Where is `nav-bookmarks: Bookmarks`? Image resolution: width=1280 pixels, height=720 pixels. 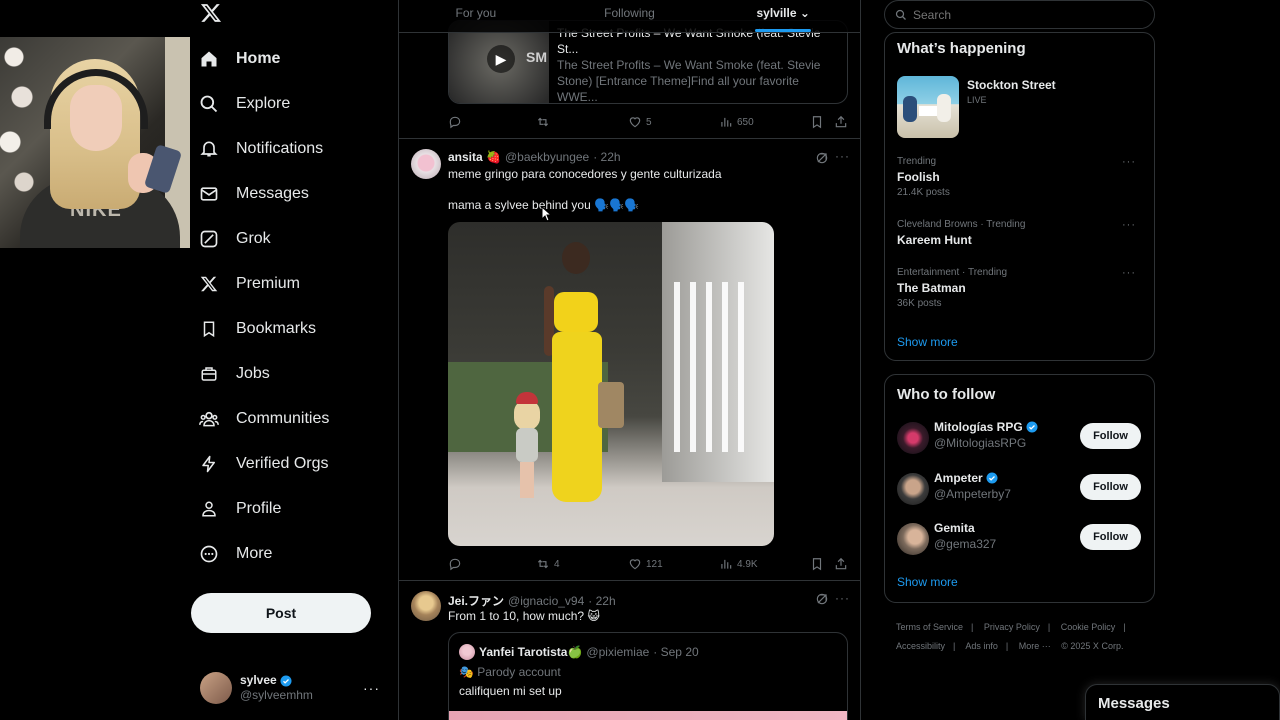
nav-bookmarks: Bookmarks is located at coordinates (256, 329).